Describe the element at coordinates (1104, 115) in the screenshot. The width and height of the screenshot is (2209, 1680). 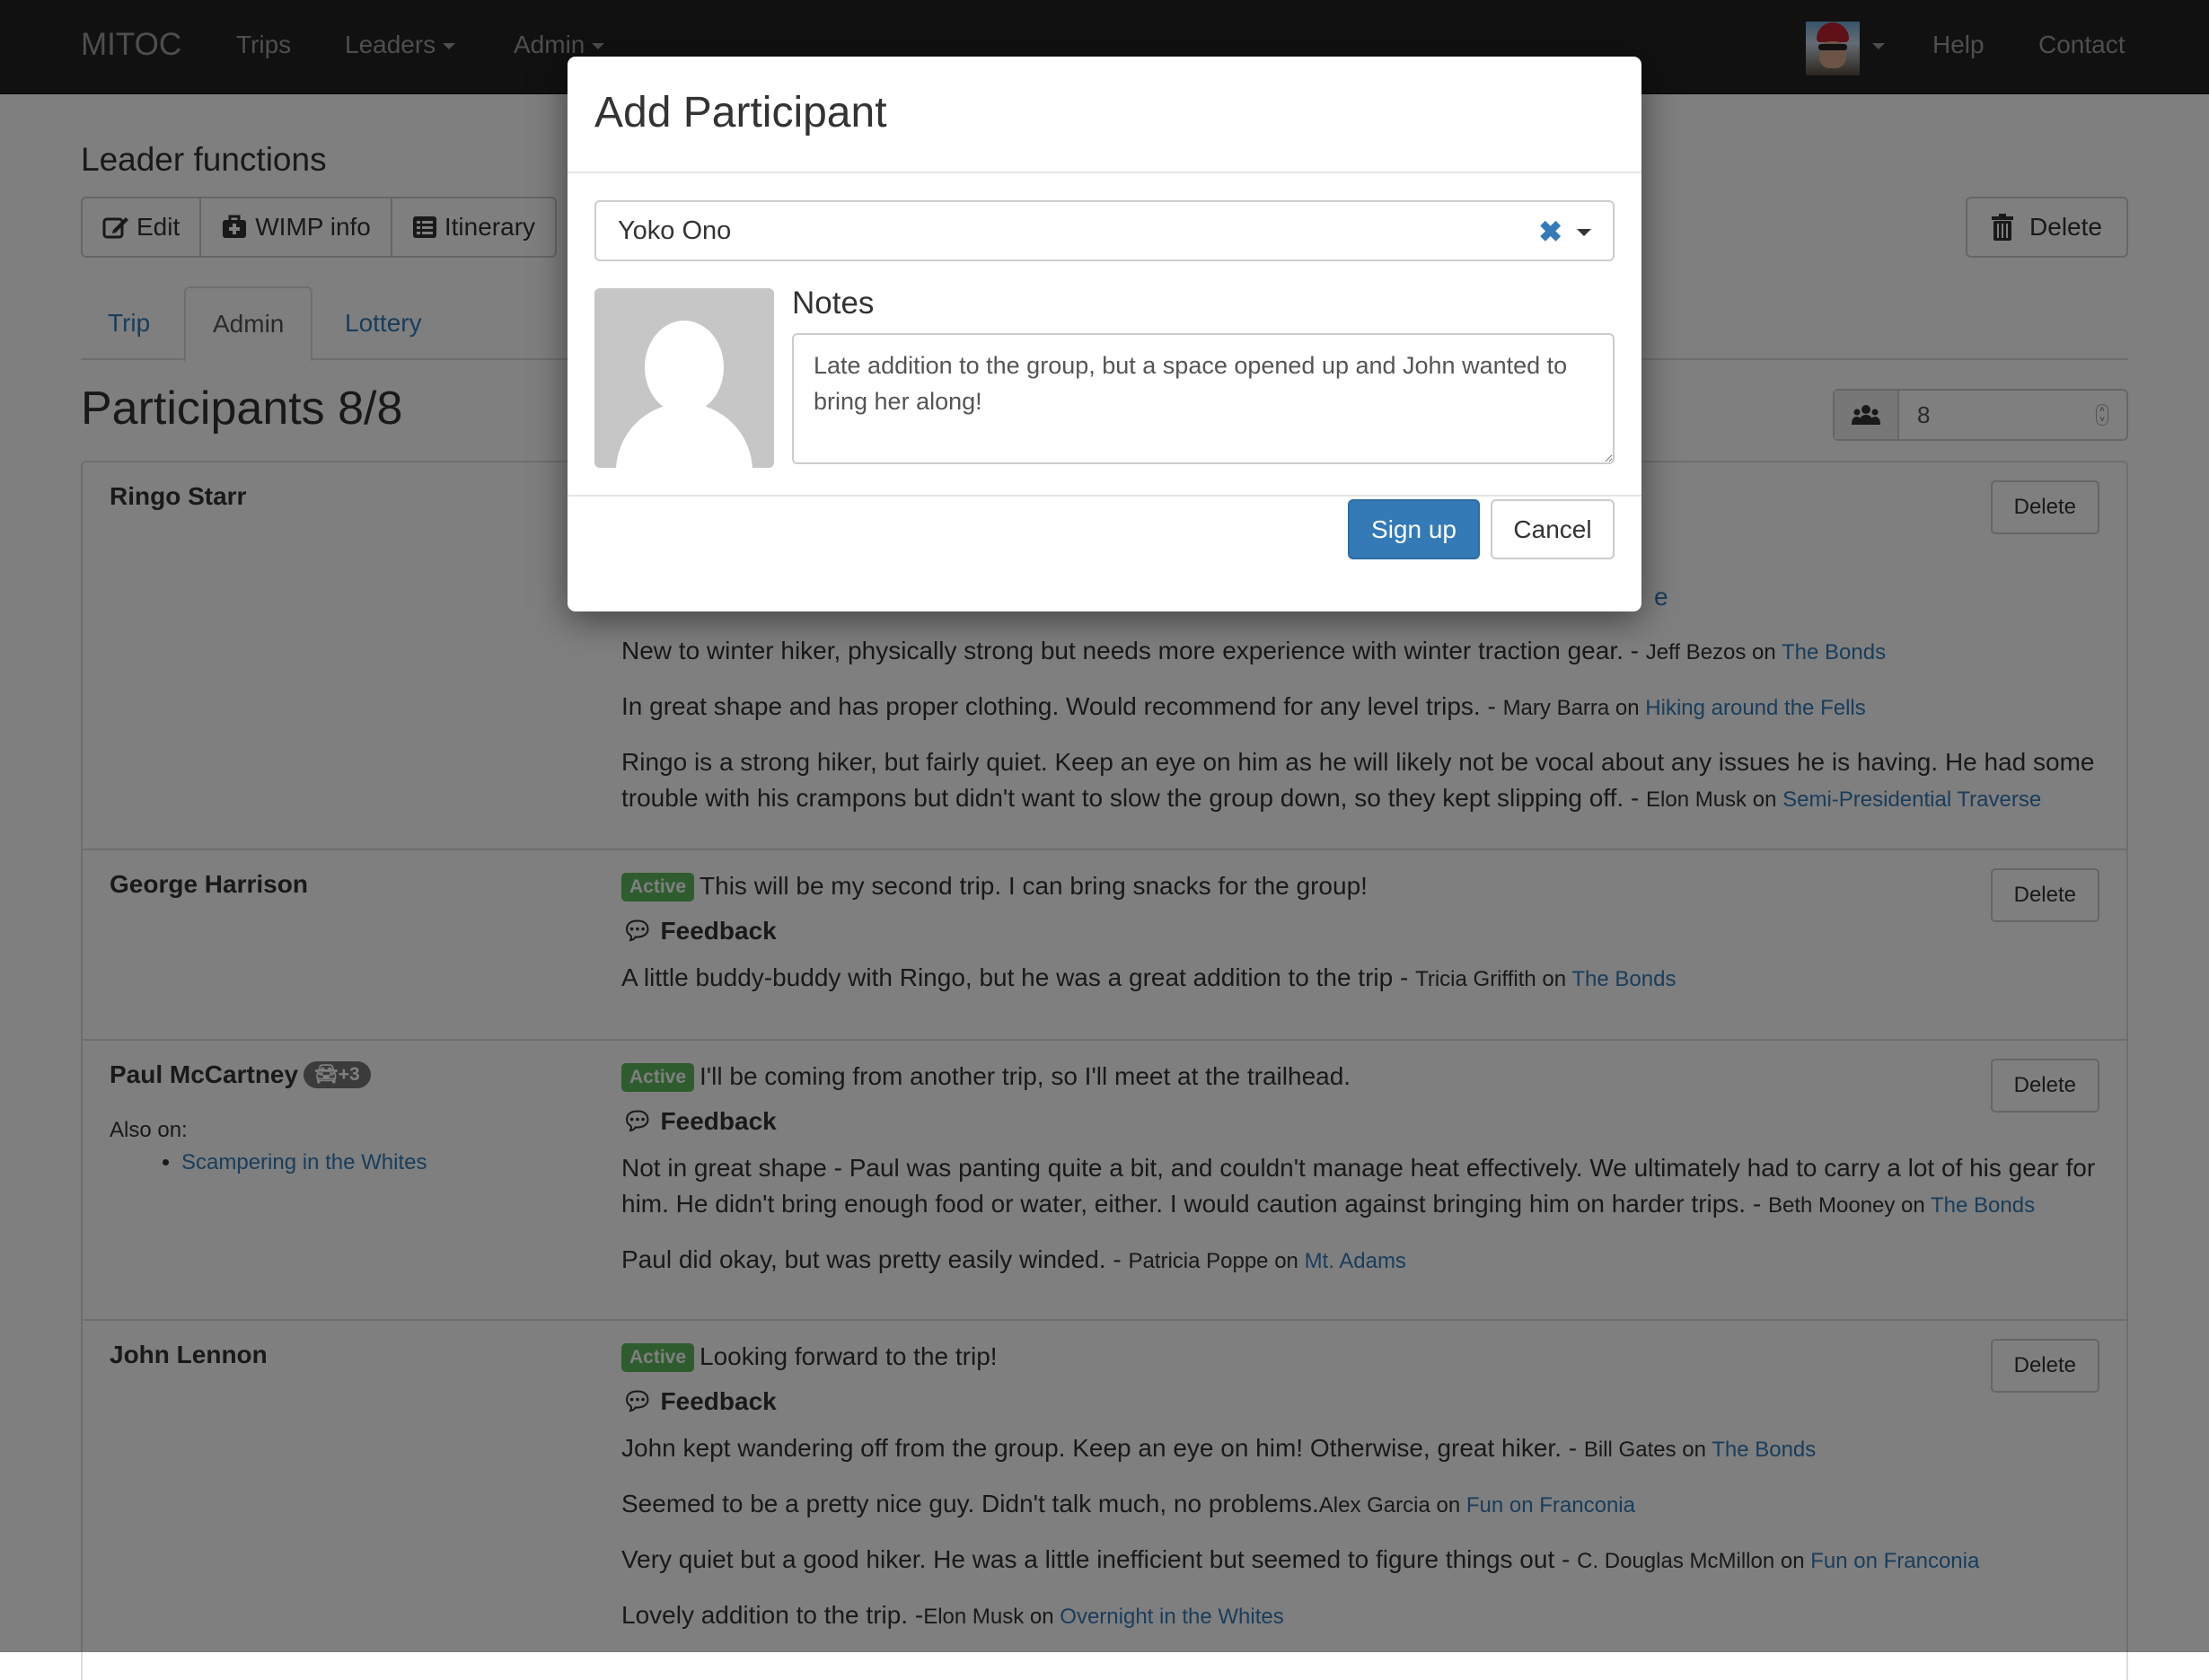
I see `modal-header: Add Participant` at that location.